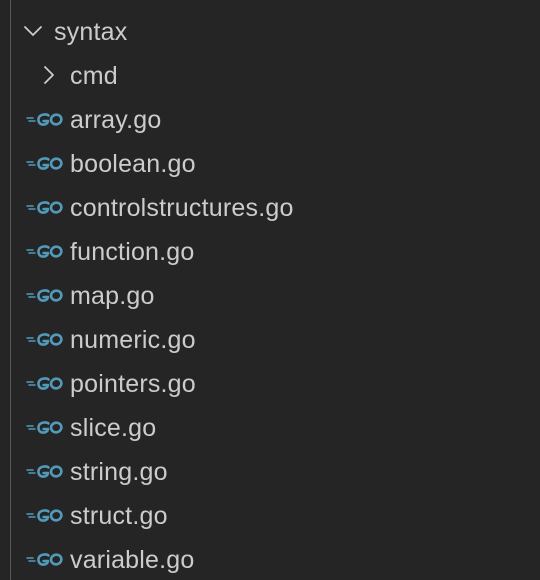 The height and width of the screenshot is (580, 540). Describe the element at coordinates (270, 164) in the screenshot. I see `file-item: boolean.go` at that location.